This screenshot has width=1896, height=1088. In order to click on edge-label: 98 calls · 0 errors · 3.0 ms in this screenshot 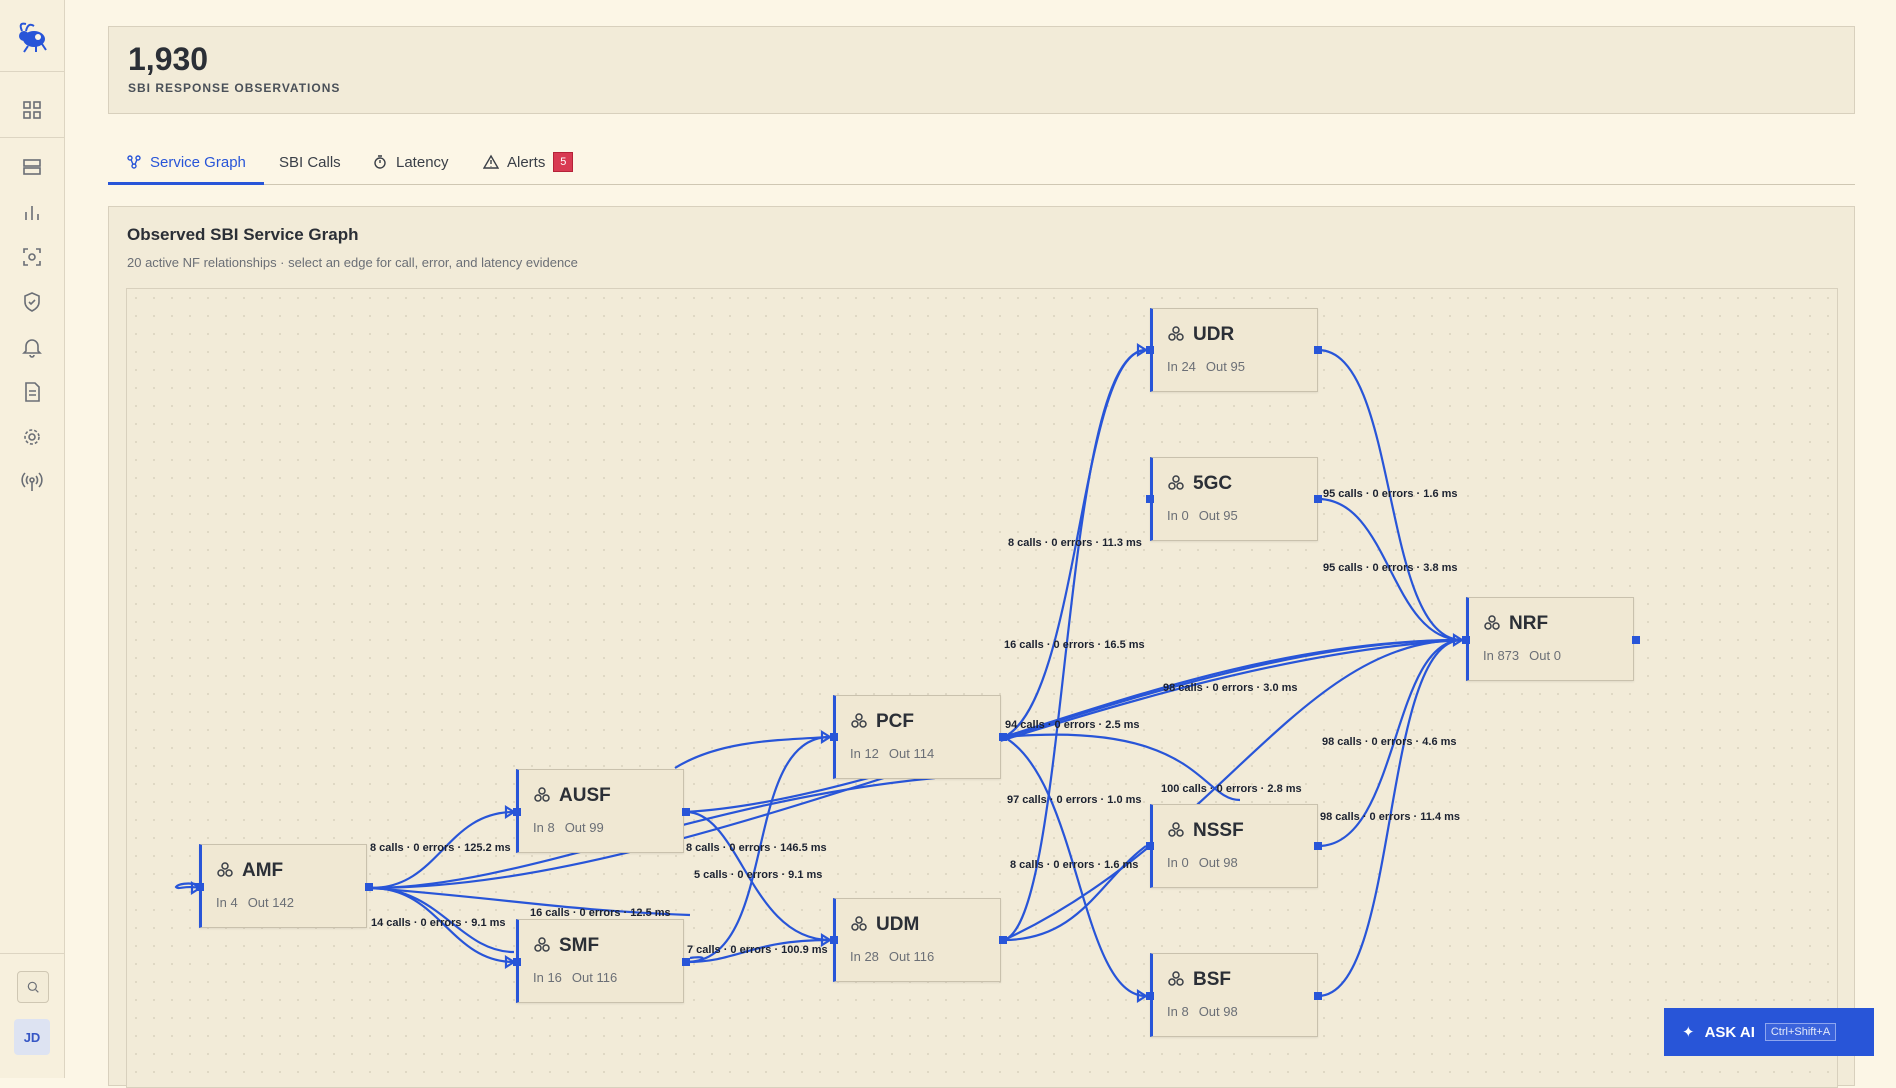, I will do `click(1230, 688)`.